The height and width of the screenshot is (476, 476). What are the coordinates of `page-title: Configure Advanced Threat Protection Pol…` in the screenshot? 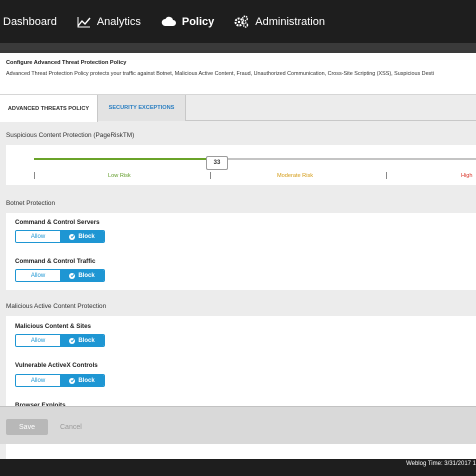 It's located at (66, 63).